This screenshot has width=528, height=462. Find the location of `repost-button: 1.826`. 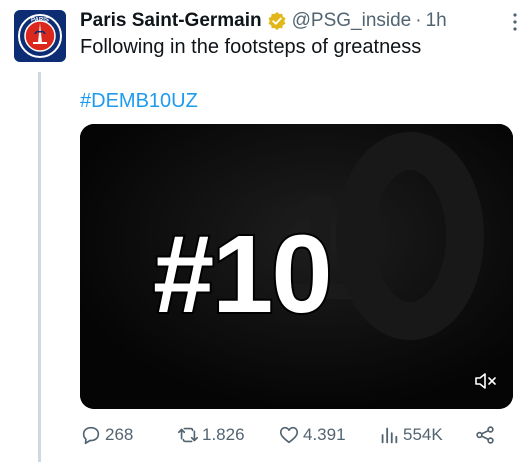

repost-button: 1.826 is located at coordinates (211, 435).